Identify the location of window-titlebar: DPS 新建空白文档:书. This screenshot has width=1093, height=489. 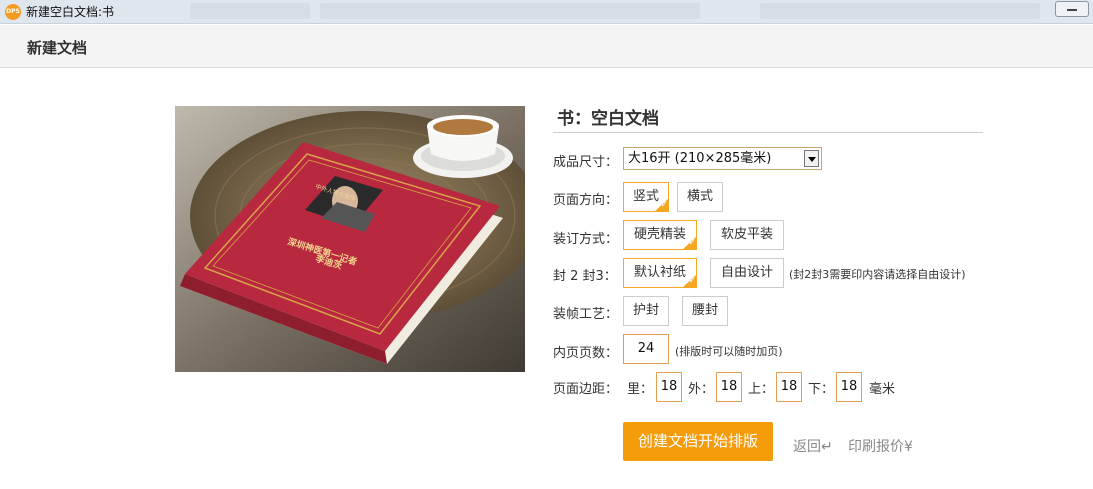
(546, 12).